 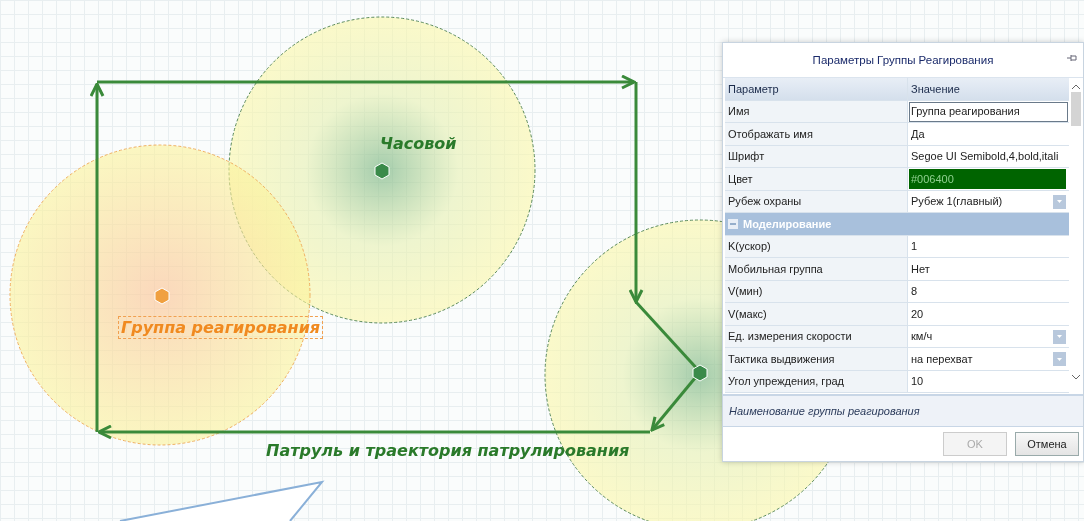 What do you see at coordinates (1047, 444) in the screenshot?
I see `dialog-button: Отмена` at bounding box center [1047, 444].